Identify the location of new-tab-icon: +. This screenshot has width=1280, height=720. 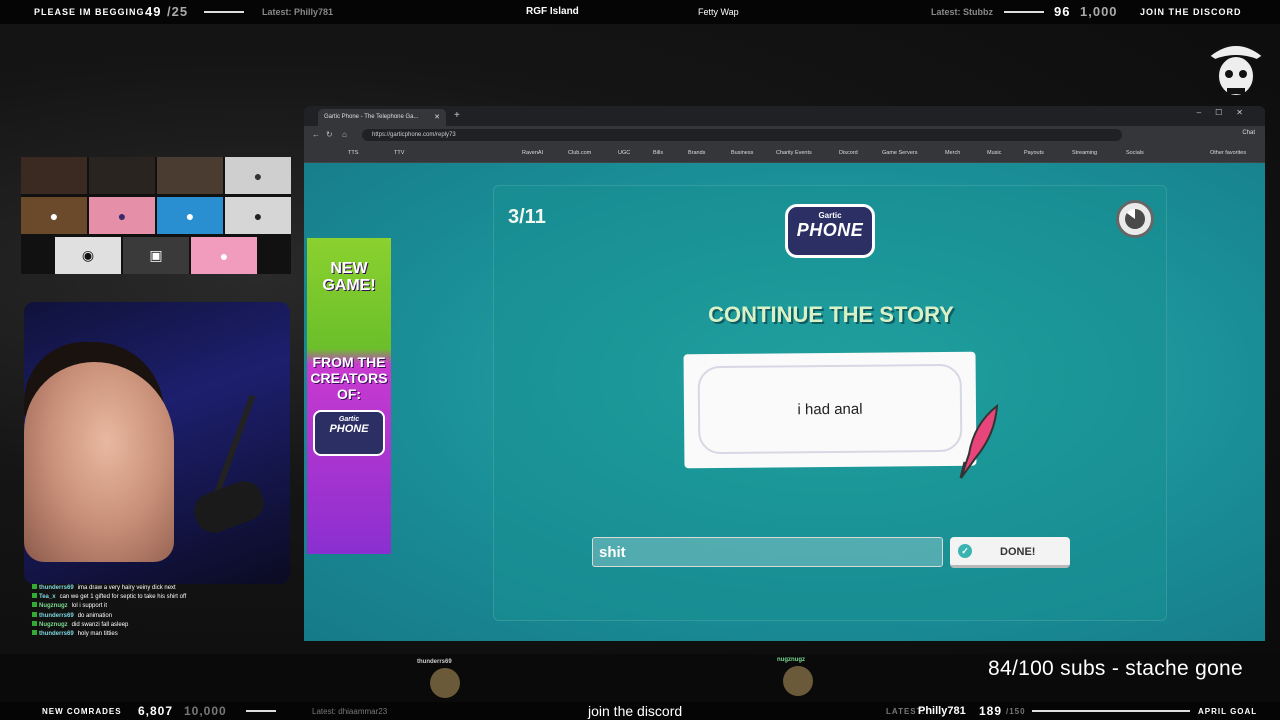
(457, 115).